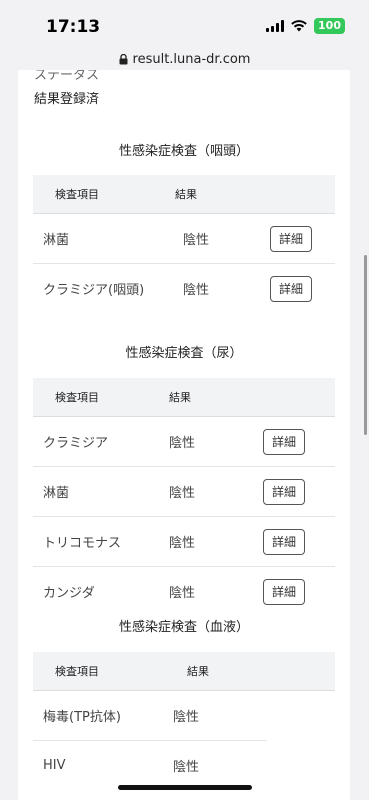 Image resolution: width=369 pixels, height=800 pixels. I want to click on wifi-icon, so click(299, 26).